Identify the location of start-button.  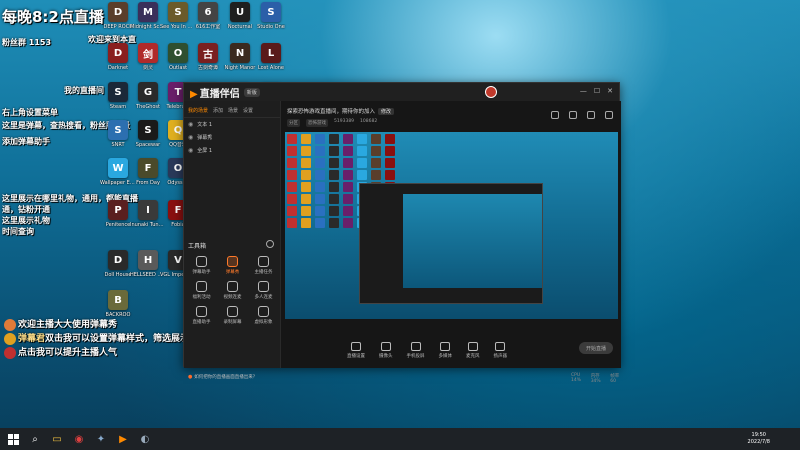
(13, 439).